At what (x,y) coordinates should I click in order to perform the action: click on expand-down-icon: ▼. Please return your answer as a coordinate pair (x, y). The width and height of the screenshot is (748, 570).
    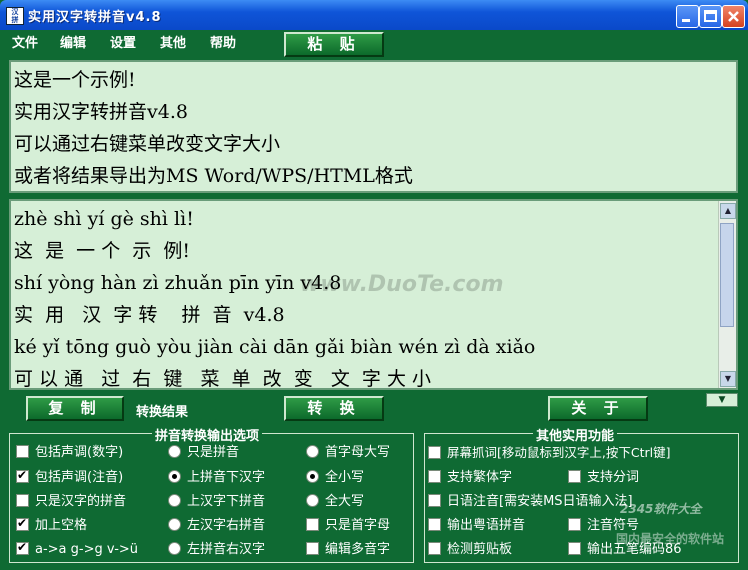
    Looking at the image, I should click on (722, 400).